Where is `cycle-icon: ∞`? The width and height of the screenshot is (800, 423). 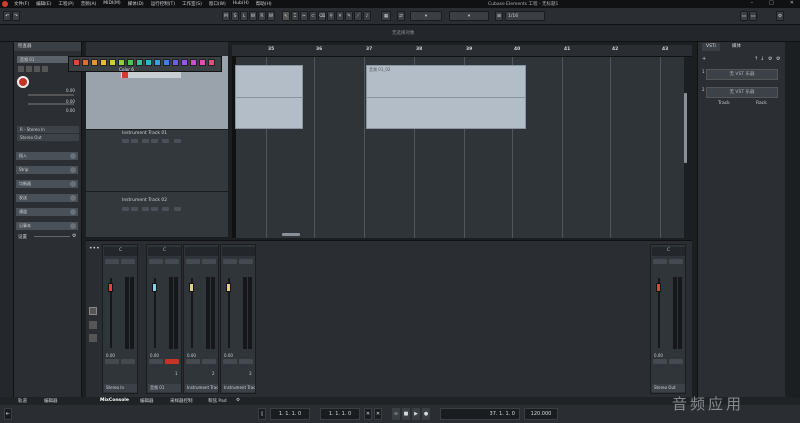 cycle-icon: ∞ is located at coordinates (396, 414).